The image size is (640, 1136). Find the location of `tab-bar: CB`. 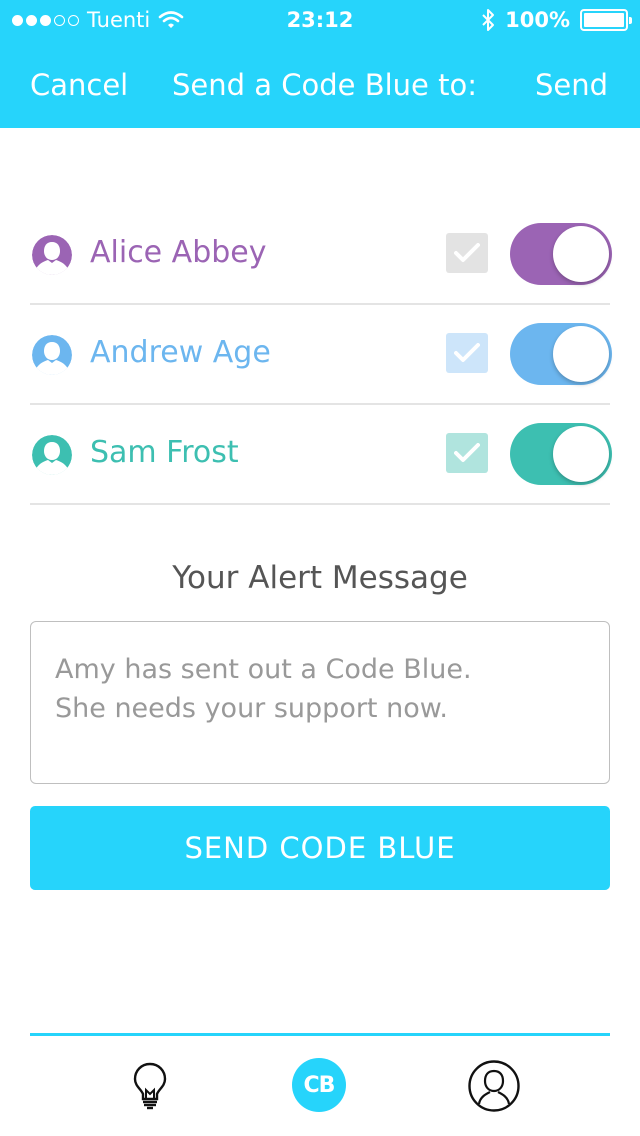

tab-bar: CB is located at coordinates (320, 1084).